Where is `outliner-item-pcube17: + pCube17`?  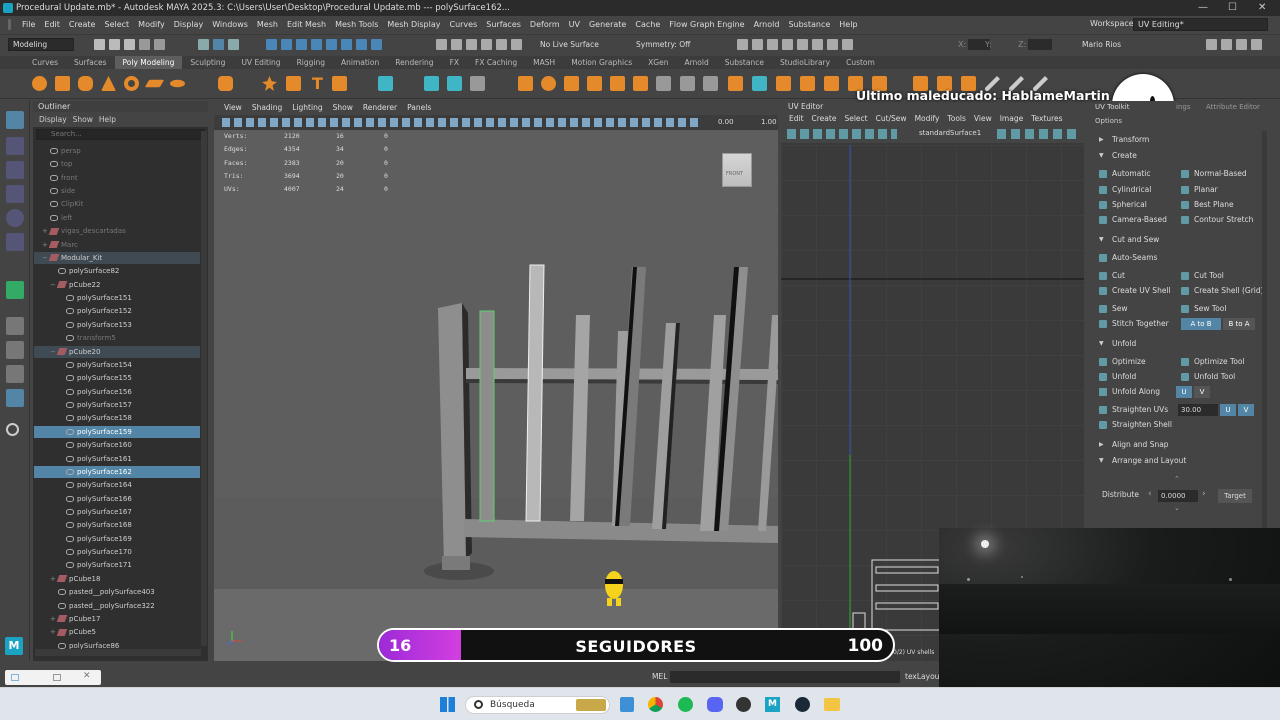
outliner-item-pcube17: + pCube17 is located at coordinates (117, 619).